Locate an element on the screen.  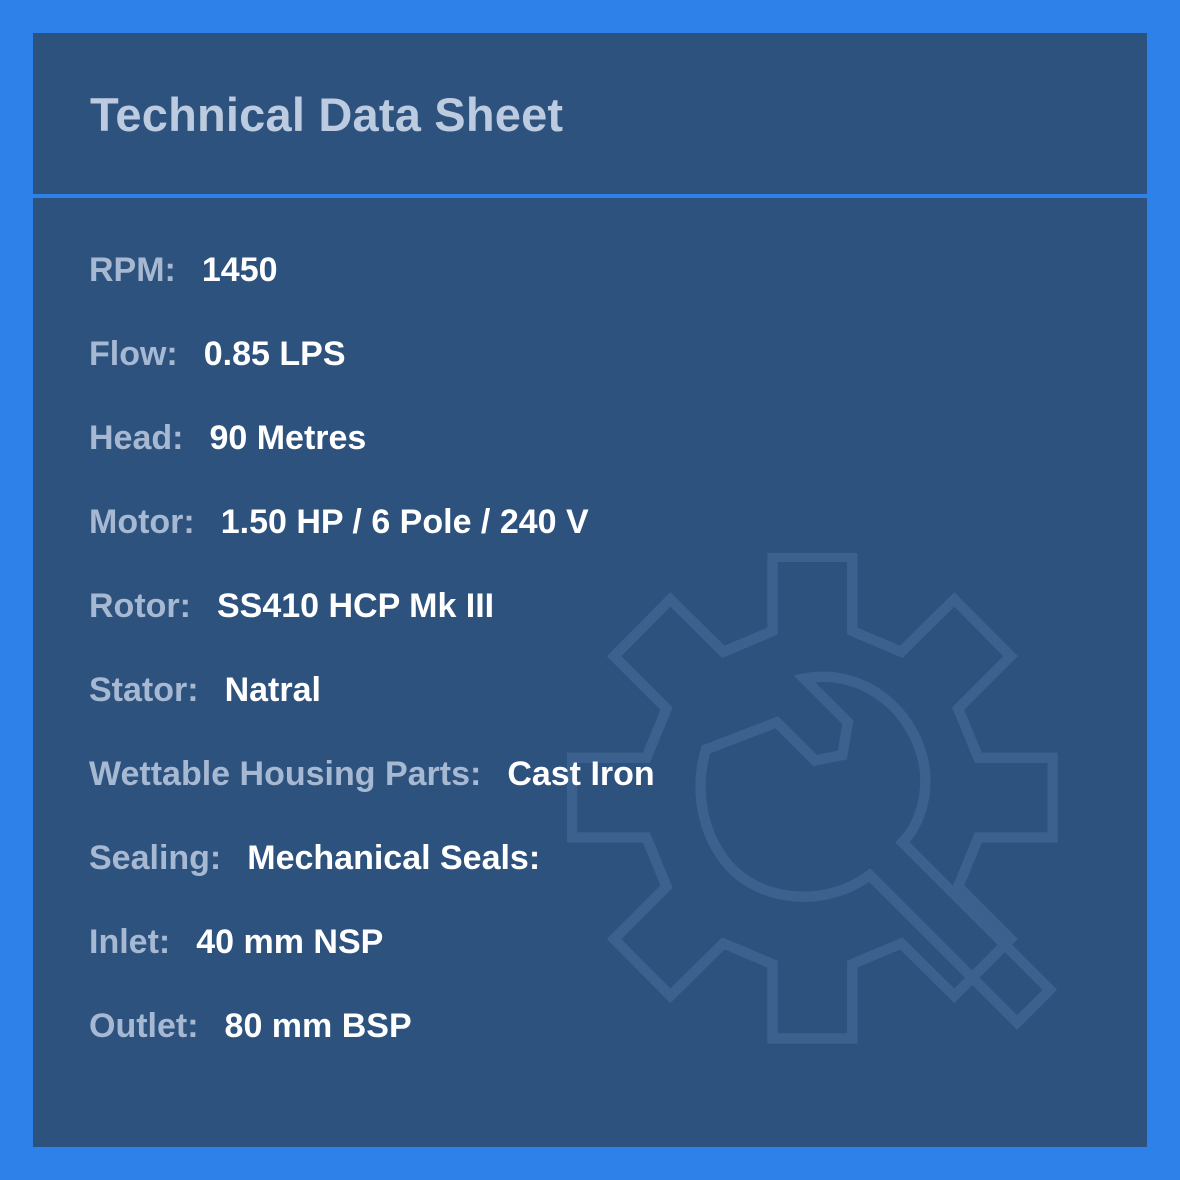
spec-value: SS410 HCP Mk III is located at coordinates (355, 606).